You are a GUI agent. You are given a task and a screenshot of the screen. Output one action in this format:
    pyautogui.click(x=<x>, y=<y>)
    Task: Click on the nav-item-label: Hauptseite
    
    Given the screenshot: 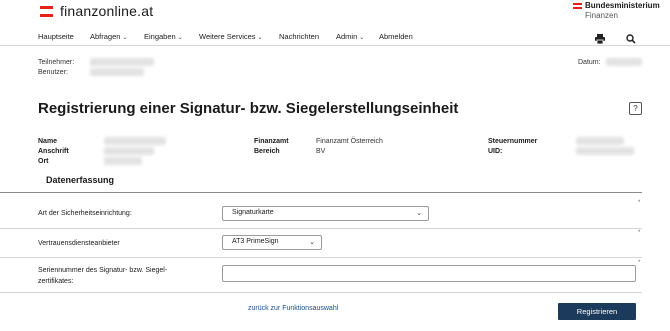 What is the action you would take?
    pyautogui.click(x=56, y=36)
    